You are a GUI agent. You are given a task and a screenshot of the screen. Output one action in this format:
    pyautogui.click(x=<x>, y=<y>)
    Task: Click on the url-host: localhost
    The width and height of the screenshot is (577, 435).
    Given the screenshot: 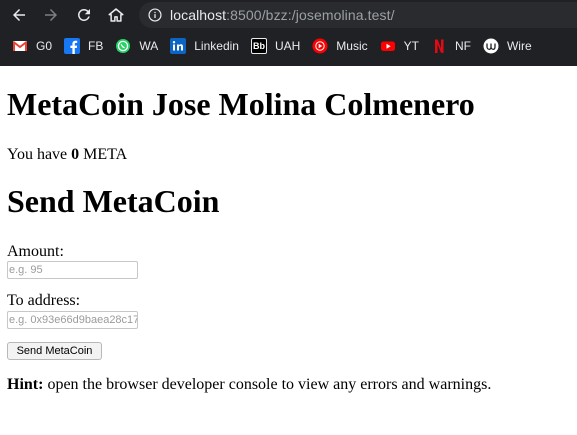 What is the action you would take?
    pyautogui.click(x=198, y=15)
    